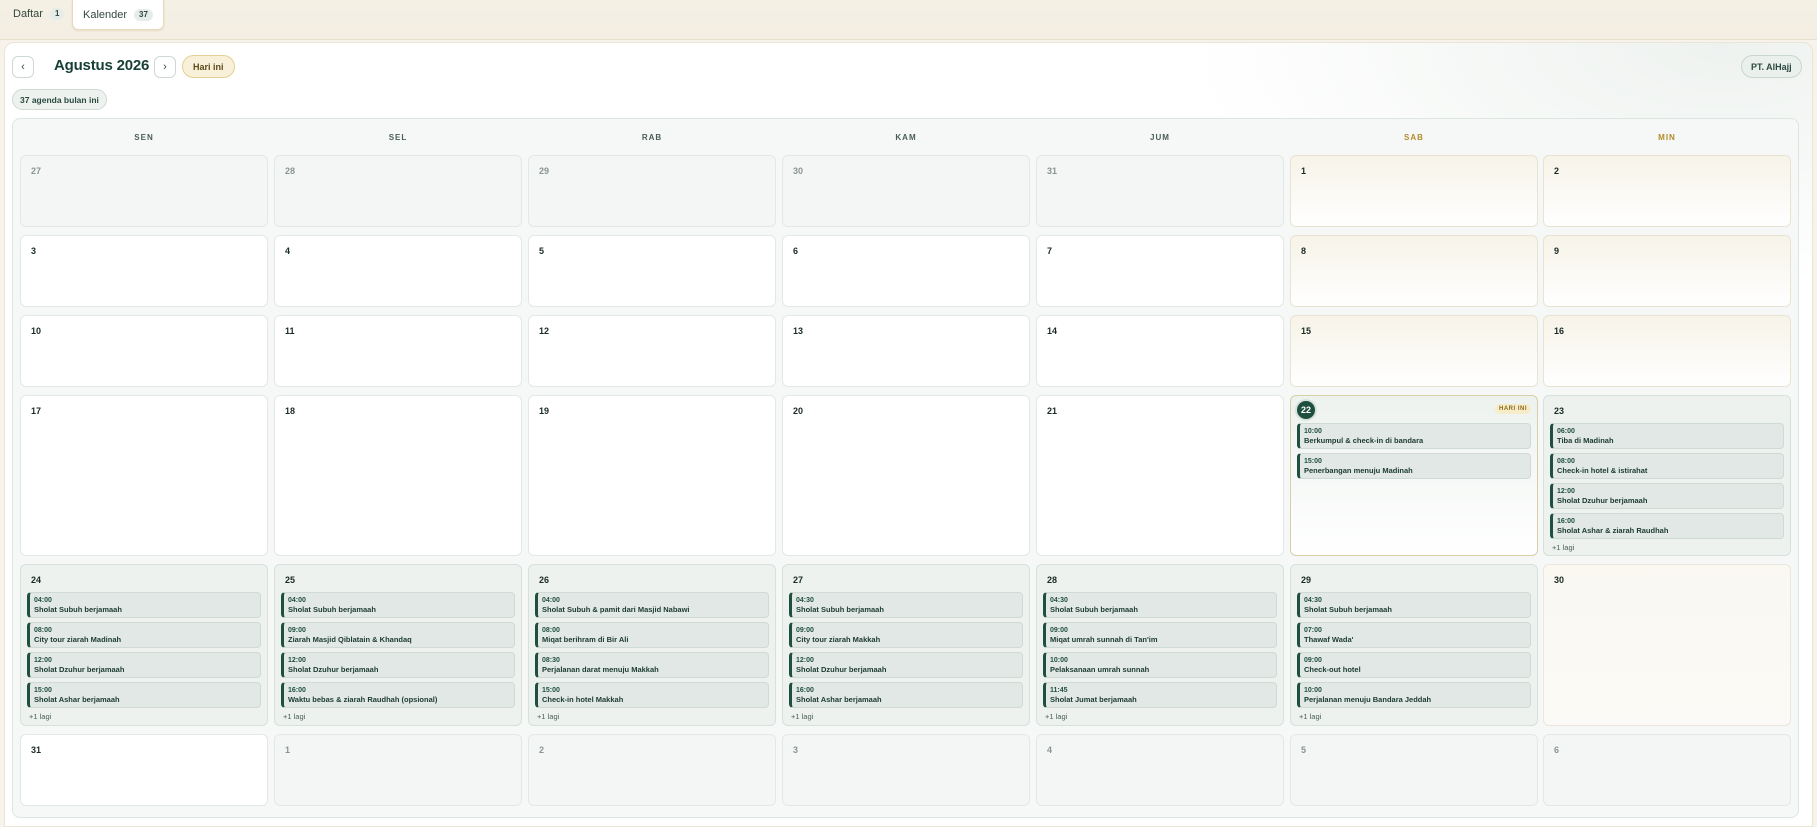 This screenshot has height=827, width=1817. Describe the element at coordinates (398, 191) in the screenshot. I see `day-cell: 28` at that location.